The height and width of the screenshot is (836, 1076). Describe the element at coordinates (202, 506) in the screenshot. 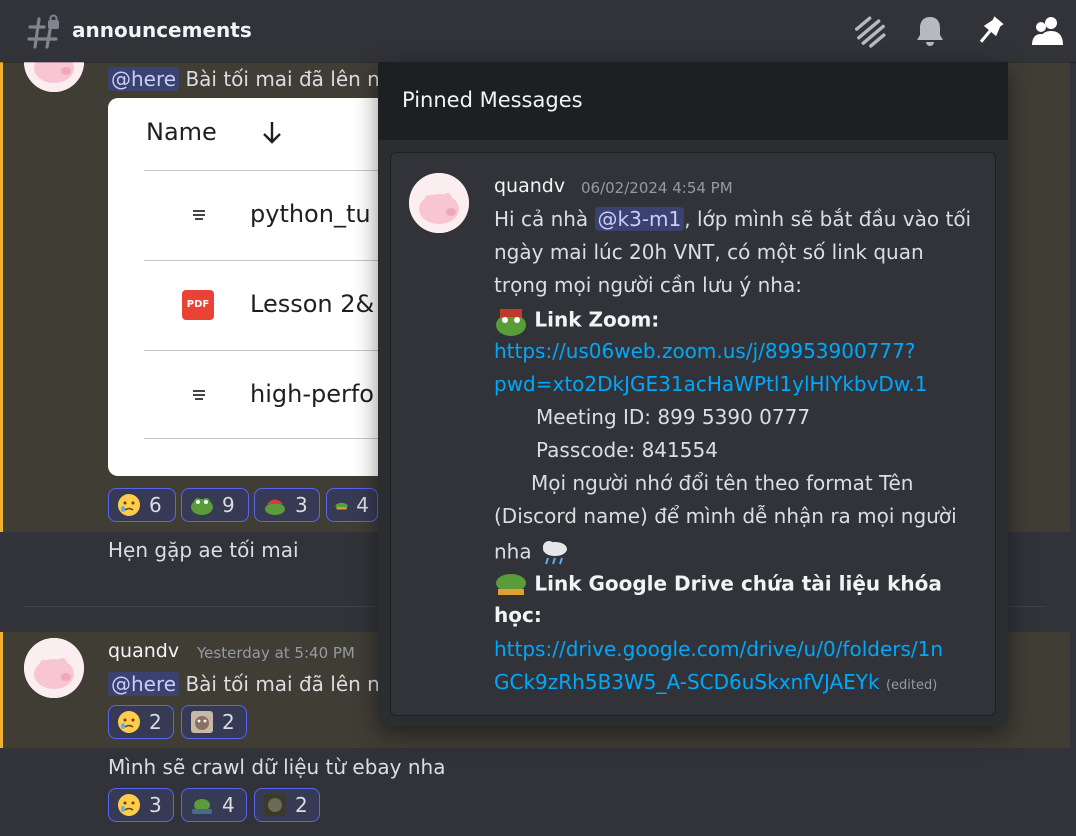

I see `pepe-frog-icon` at that location.